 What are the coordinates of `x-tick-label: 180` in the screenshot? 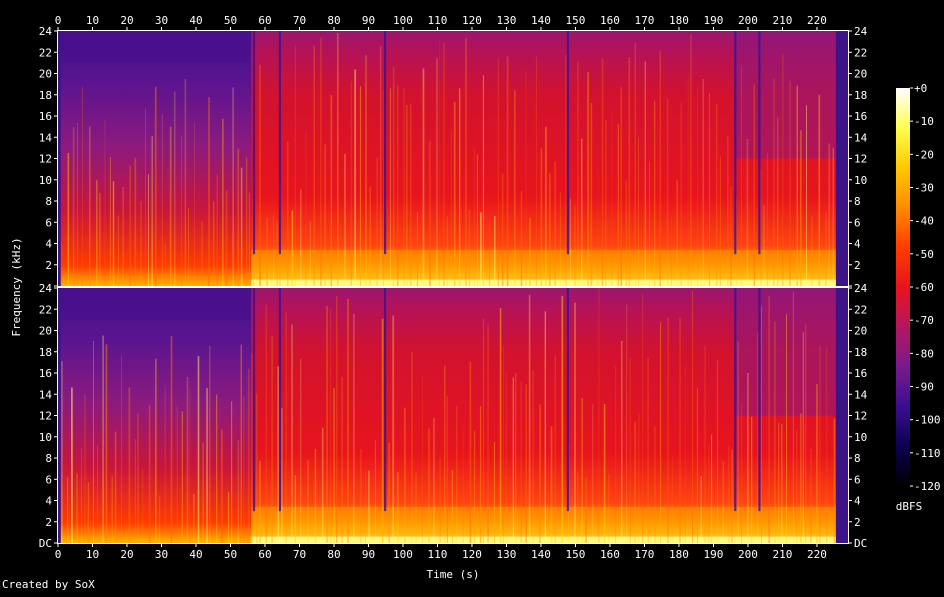 It's located at (679, 554).